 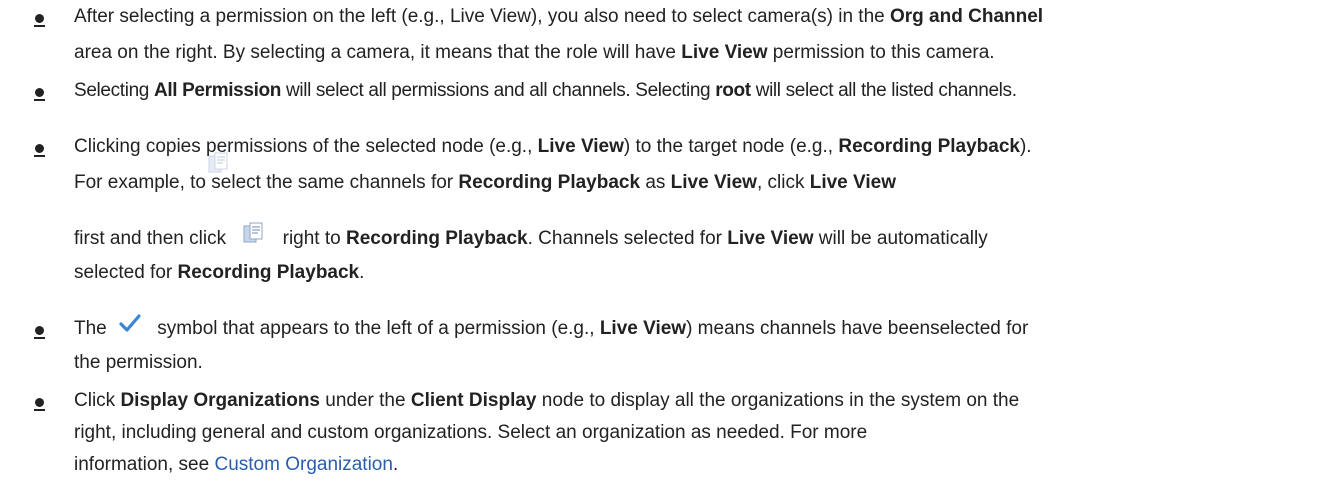 I want to click on copy-permissions-icon, so click(x=253, y=233).